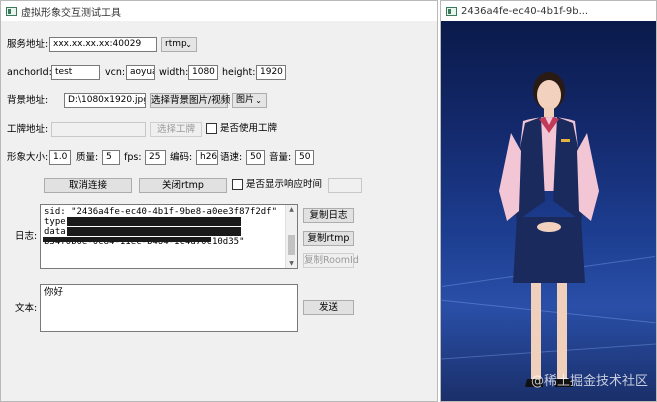 The height and width of the screenshot is (402, 657). Describe the element at coordinates (26, 236) in the screenshot. I see `log-label: 日志:` at that location.